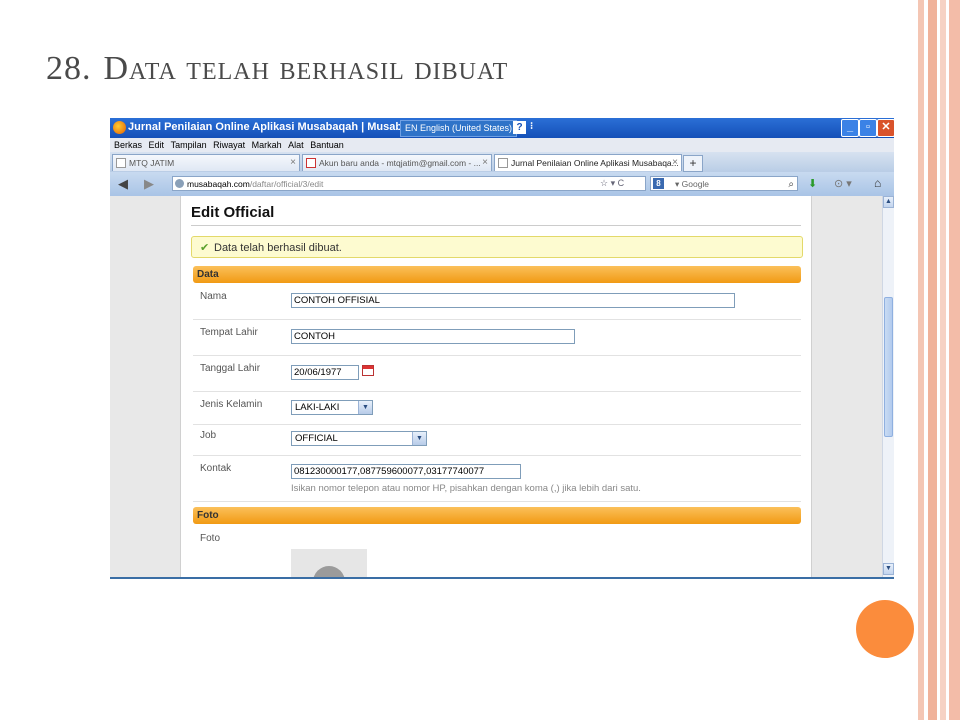  What do you see at coordinates (286, 184) in the screenshot?
I see `url-path: /daftar/official/3/edit` at bounding box center [286, 184].